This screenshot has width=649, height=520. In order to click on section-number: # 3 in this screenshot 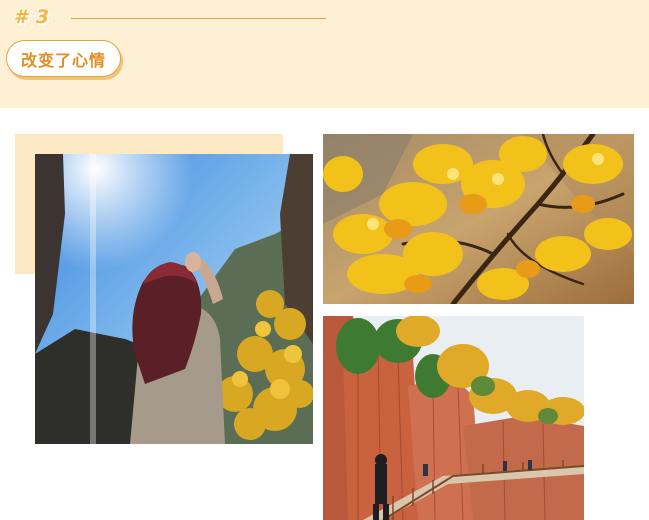, I will do `click(32, 17)`.